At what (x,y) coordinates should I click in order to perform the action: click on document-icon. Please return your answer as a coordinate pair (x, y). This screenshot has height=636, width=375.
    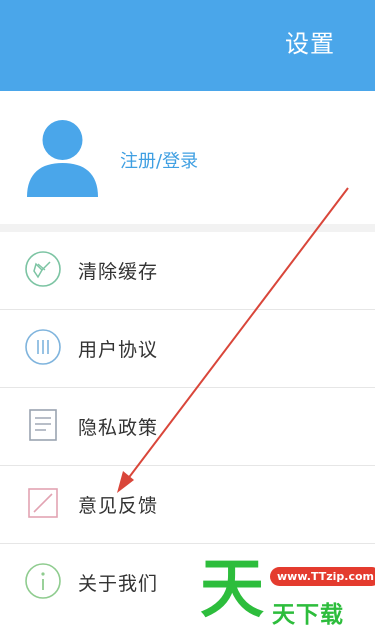
    Looking at the image, I should click on (43, 425).